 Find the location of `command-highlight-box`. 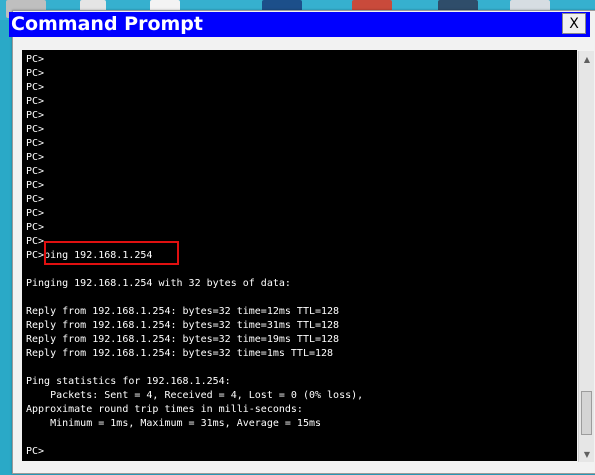

command-highlight-box is located at coordinates (111, 253).